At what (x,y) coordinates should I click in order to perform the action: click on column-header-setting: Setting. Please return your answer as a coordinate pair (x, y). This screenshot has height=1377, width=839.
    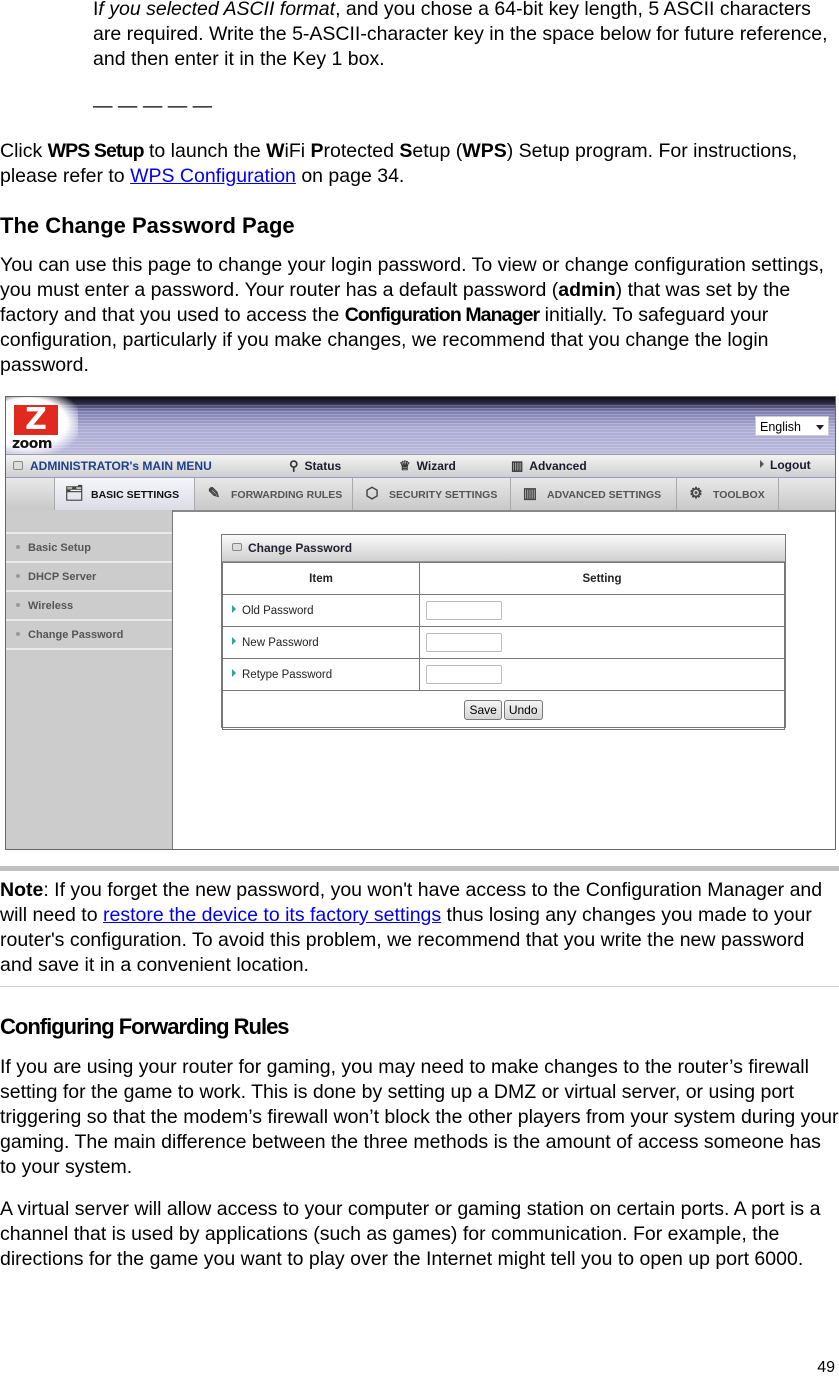
    Looking at the image, I should click on (602, 578).